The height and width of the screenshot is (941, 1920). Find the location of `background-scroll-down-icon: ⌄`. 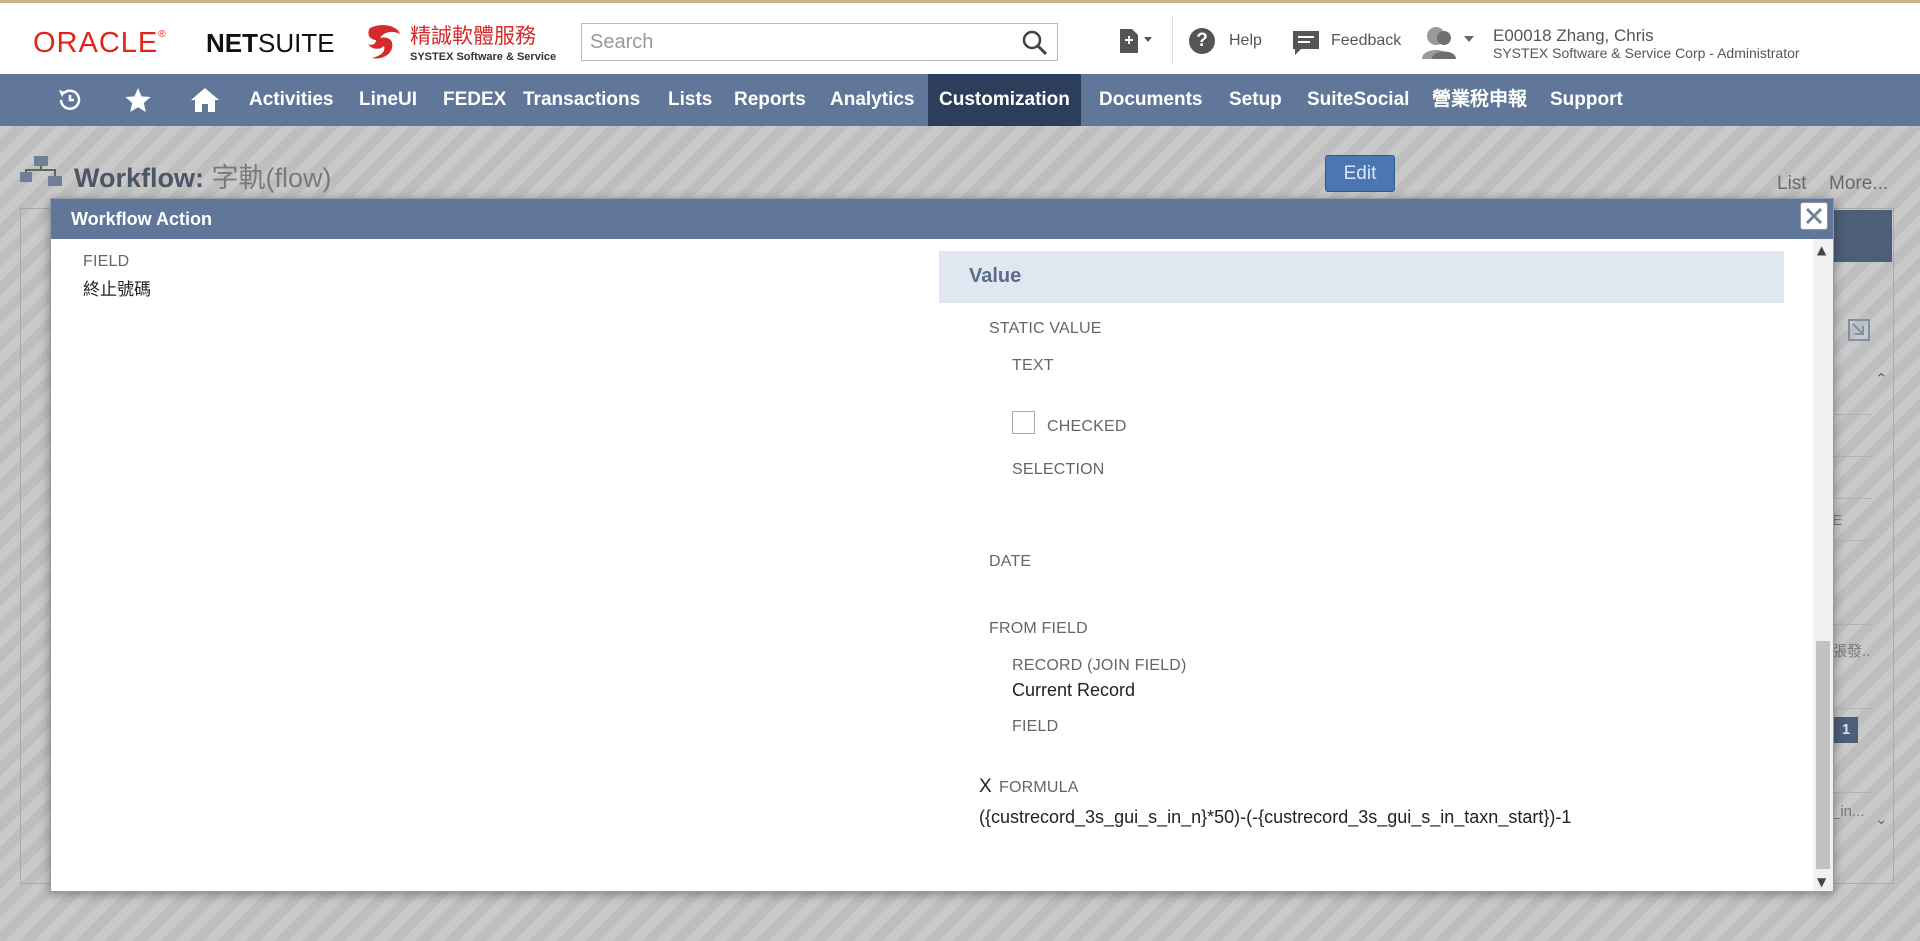

background-scroll-down-icon: ⌄ is located at coordinates (1881, 819).